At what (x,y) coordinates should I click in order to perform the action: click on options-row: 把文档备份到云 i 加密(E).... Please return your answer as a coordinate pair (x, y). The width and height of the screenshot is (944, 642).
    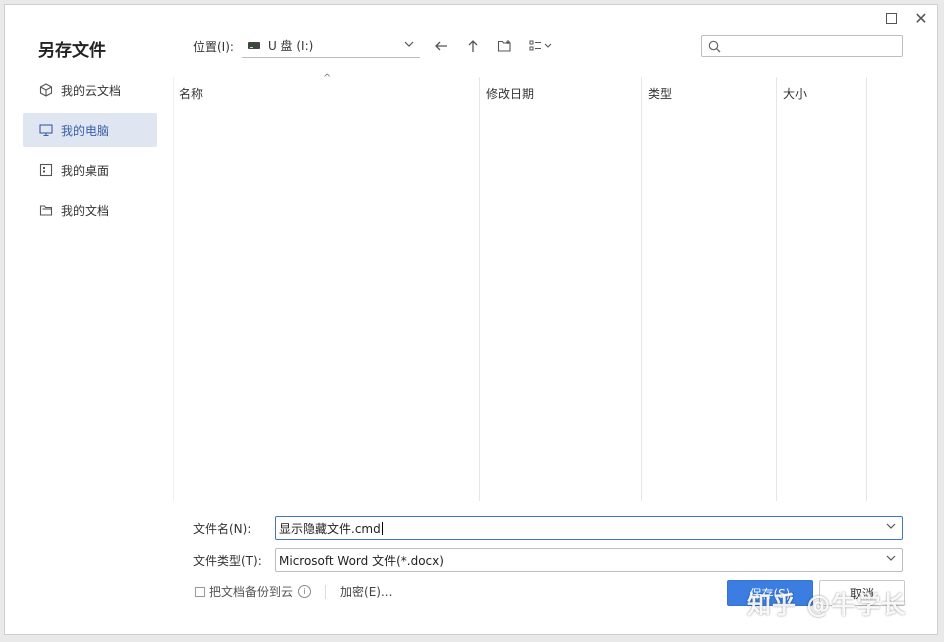
    Looking at the image, I should click on (293, 591).